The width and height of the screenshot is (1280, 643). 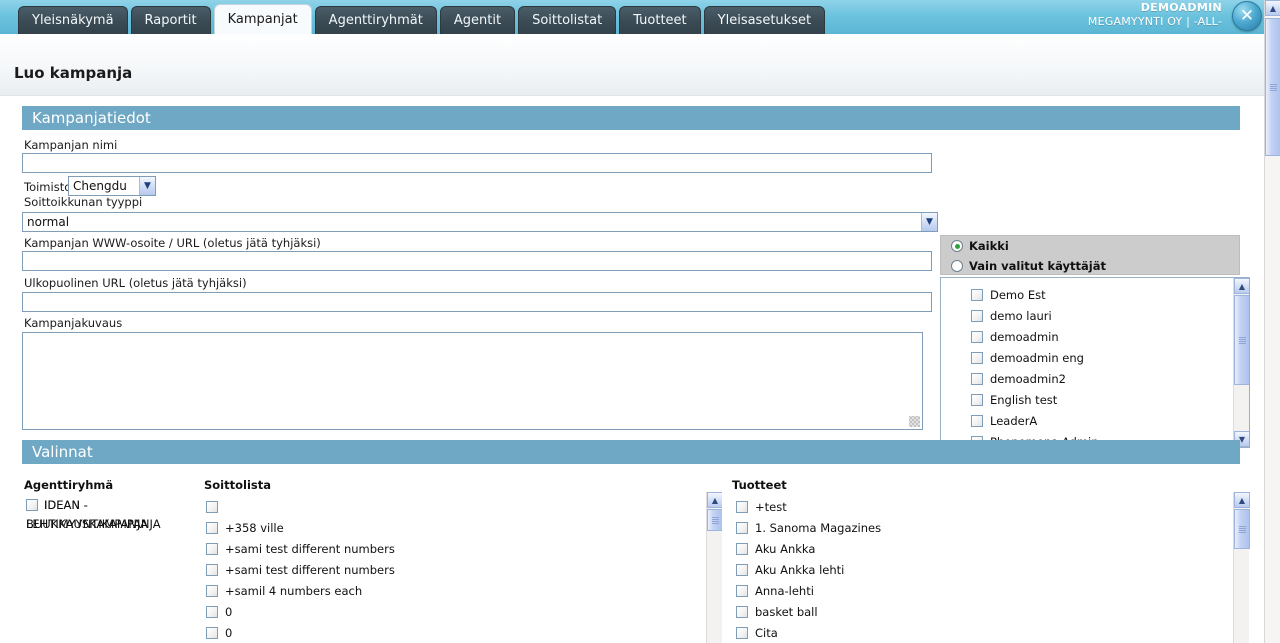 What do you see at coordinates (1181, 7) in the screenshot?
I see `user-name: DEMOADMIN` at bounding box center [1181, 7].